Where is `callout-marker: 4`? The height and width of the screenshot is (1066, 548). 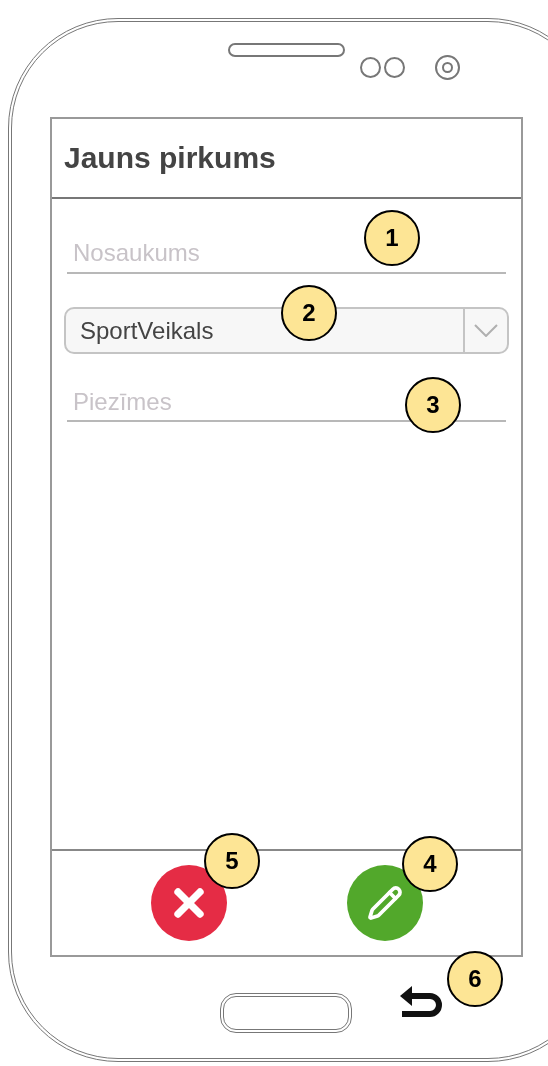
callout-marker: 4 is located at coordinates (430, 864).